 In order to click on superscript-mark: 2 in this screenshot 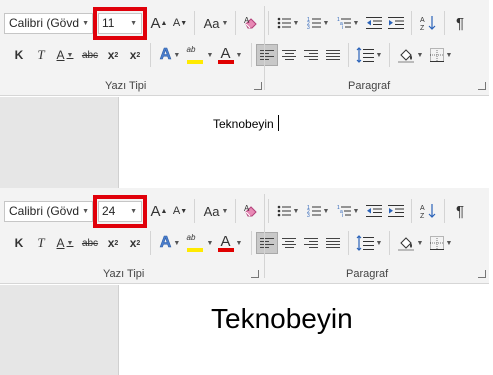, I will do `click(138, 55)`.